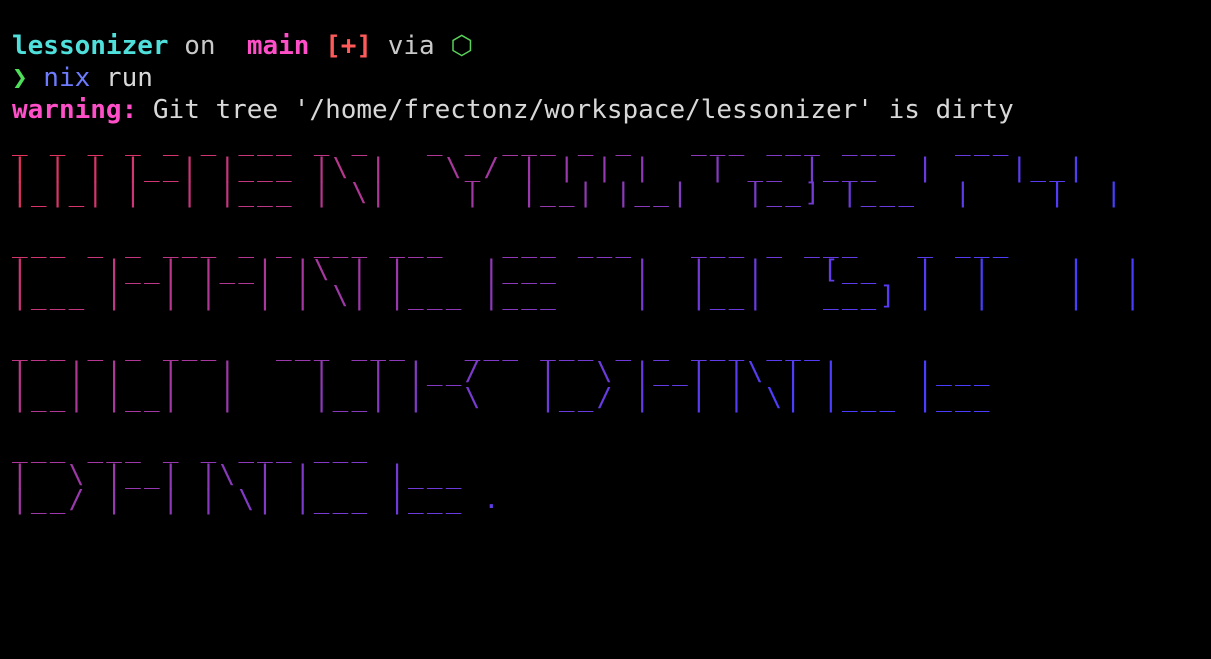 This screenshot has width=1211, height=659. I want to click on current-directory: lessonizer, so click(90, 46).